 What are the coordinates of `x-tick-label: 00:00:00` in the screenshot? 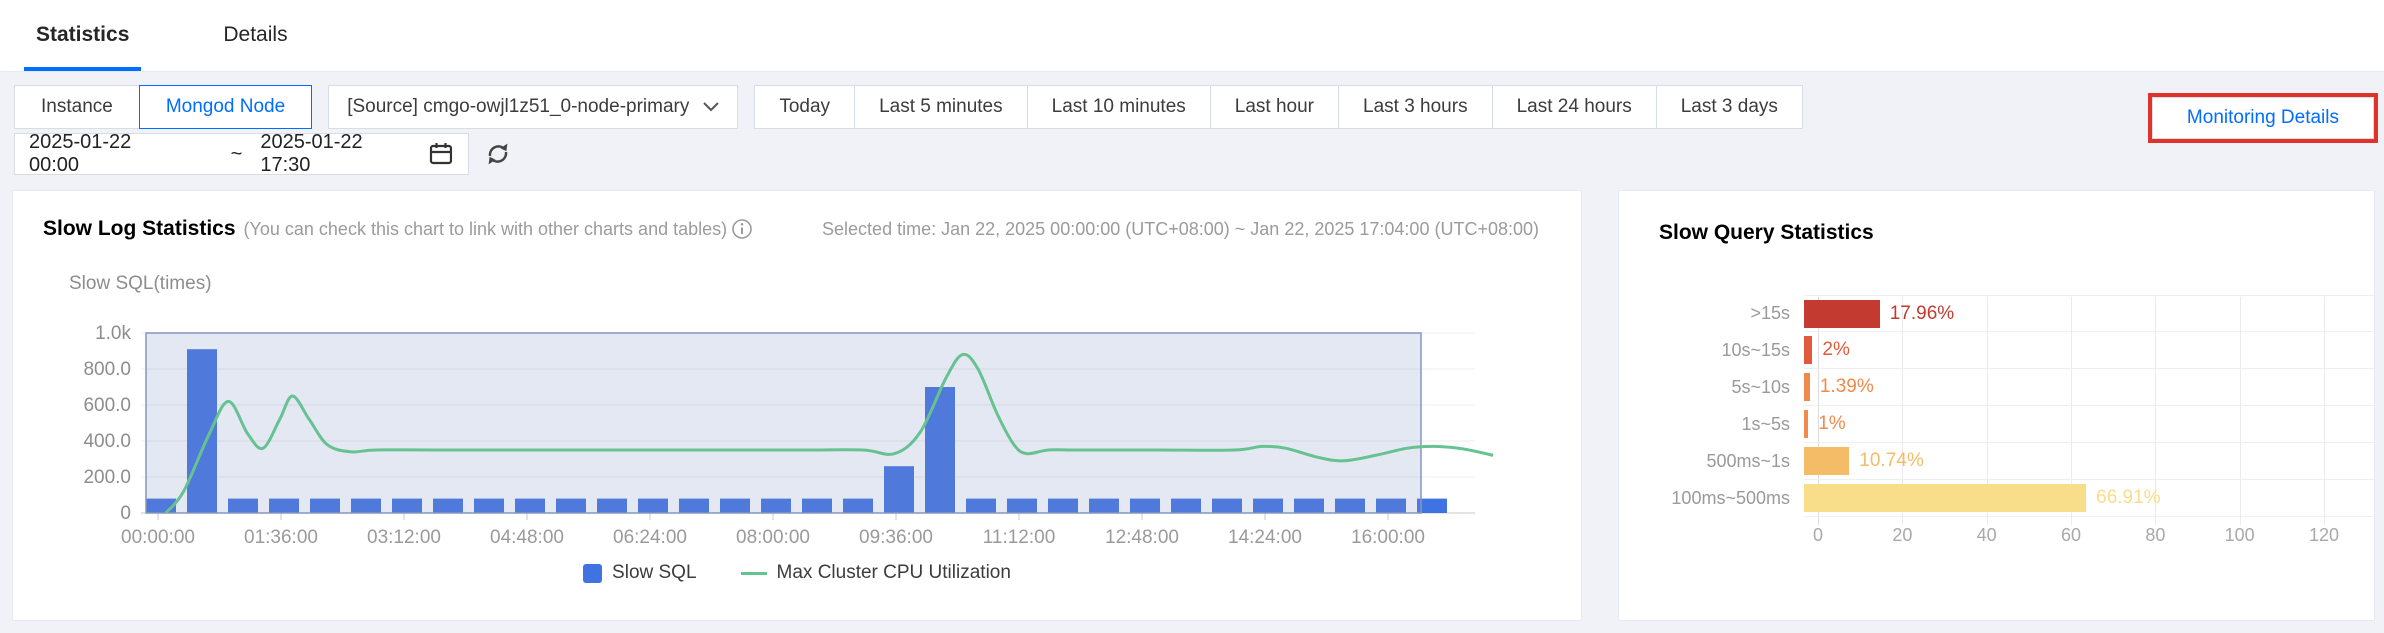 It's located at (158, 537).